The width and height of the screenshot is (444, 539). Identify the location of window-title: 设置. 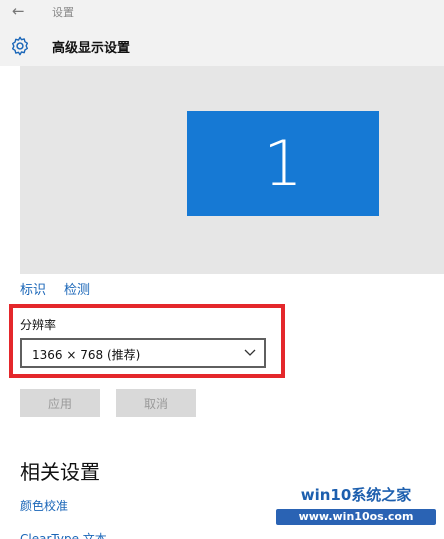
(63, 12).